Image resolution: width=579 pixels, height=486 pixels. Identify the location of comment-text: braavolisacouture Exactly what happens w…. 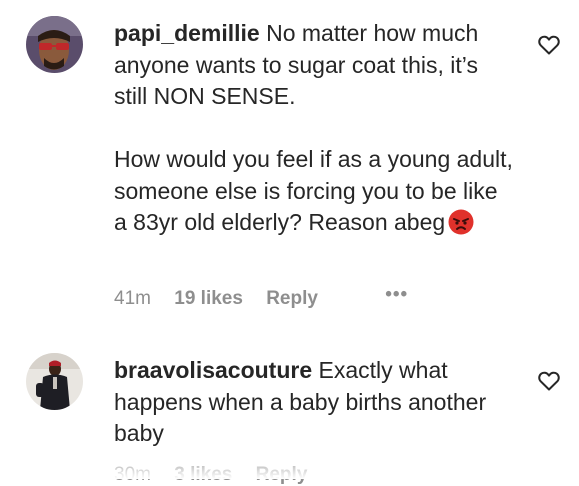
(314, 402).